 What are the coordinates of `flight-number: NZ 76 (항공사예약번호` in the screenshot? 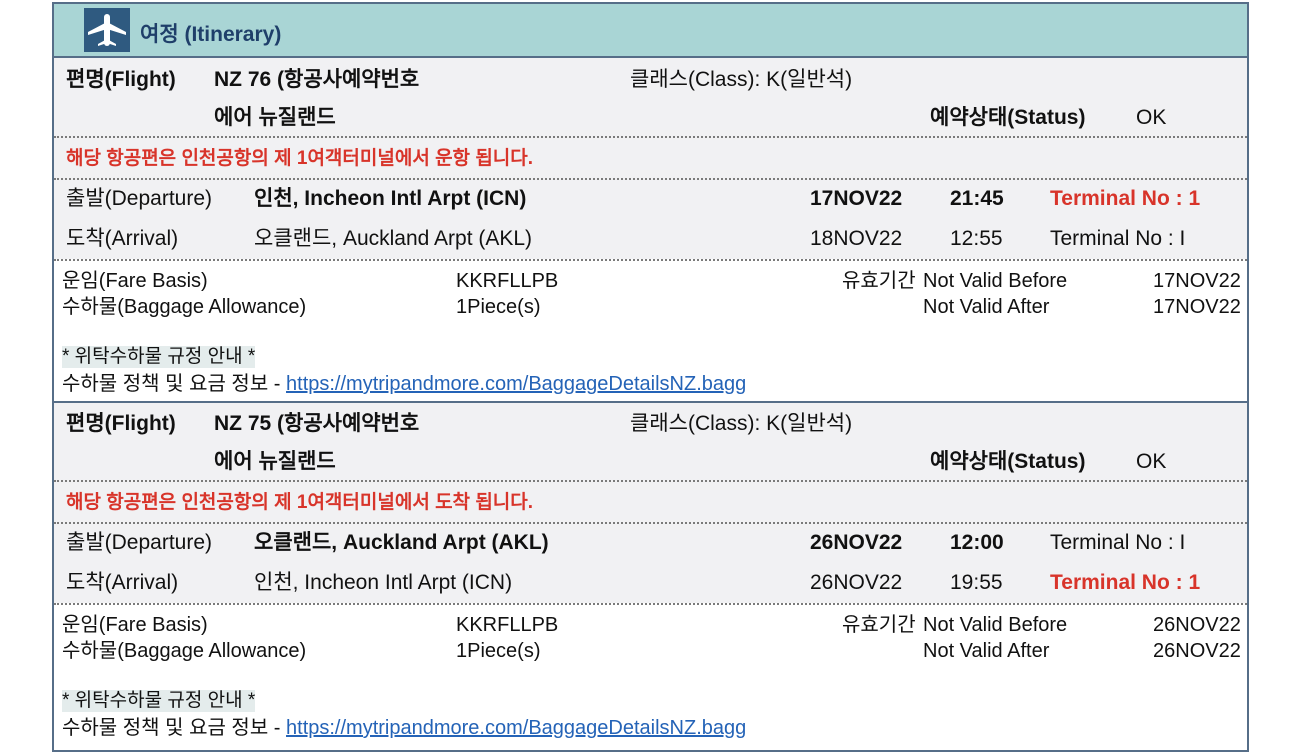 It's located at (317, 79).